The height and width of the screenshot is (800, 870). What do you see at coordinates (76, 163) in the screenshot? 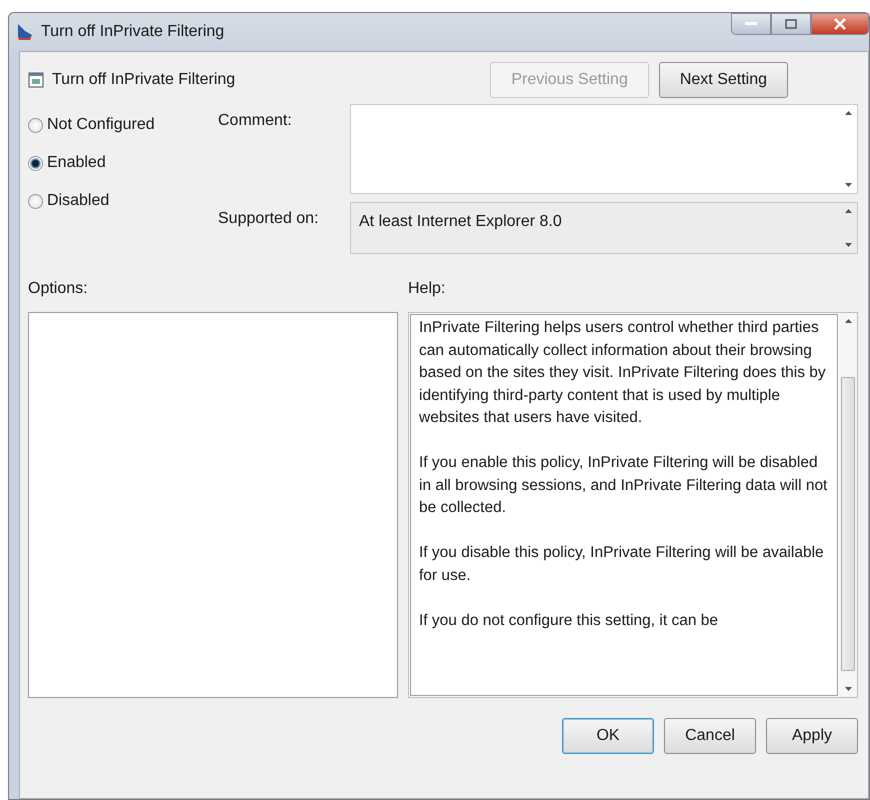
I see `radio-label: Enabled` at bounding box center [76, 163].